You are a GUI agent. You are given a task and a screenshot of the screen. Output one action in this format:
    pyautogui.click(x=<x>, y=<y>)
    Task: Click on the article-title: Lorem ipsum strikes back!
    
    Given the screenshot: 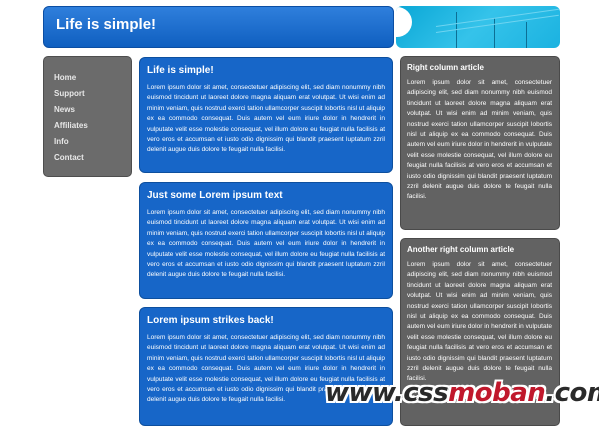 What is the action you would take?
    pyautogui.click(x=210, y=320)
    